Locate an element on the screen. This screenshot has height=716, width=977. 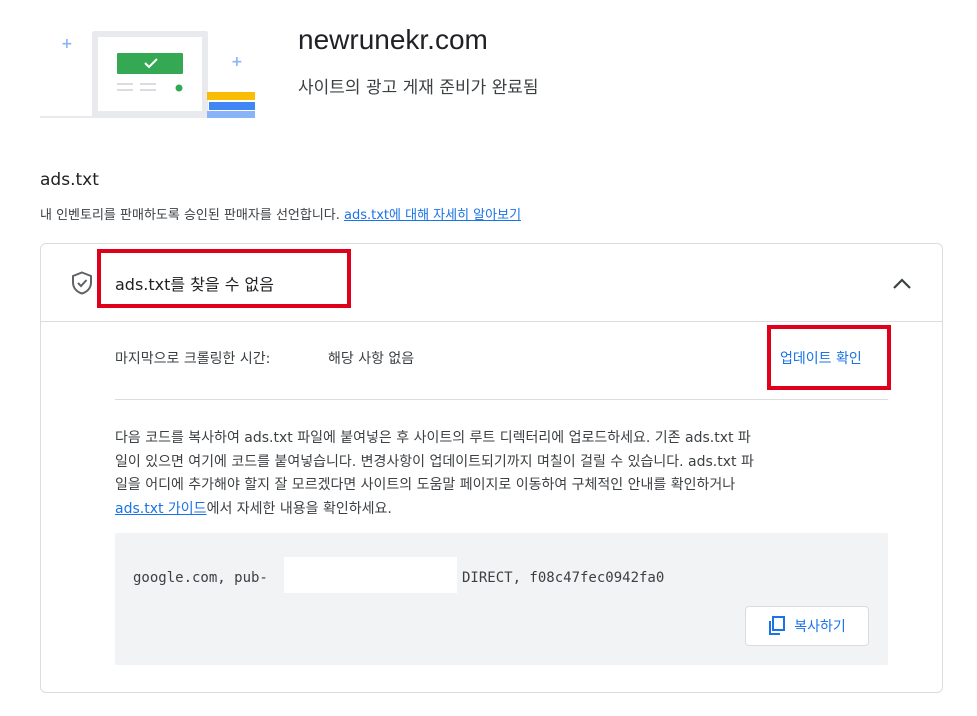
section-title: ads.txt is located at coordinates (69, 180).